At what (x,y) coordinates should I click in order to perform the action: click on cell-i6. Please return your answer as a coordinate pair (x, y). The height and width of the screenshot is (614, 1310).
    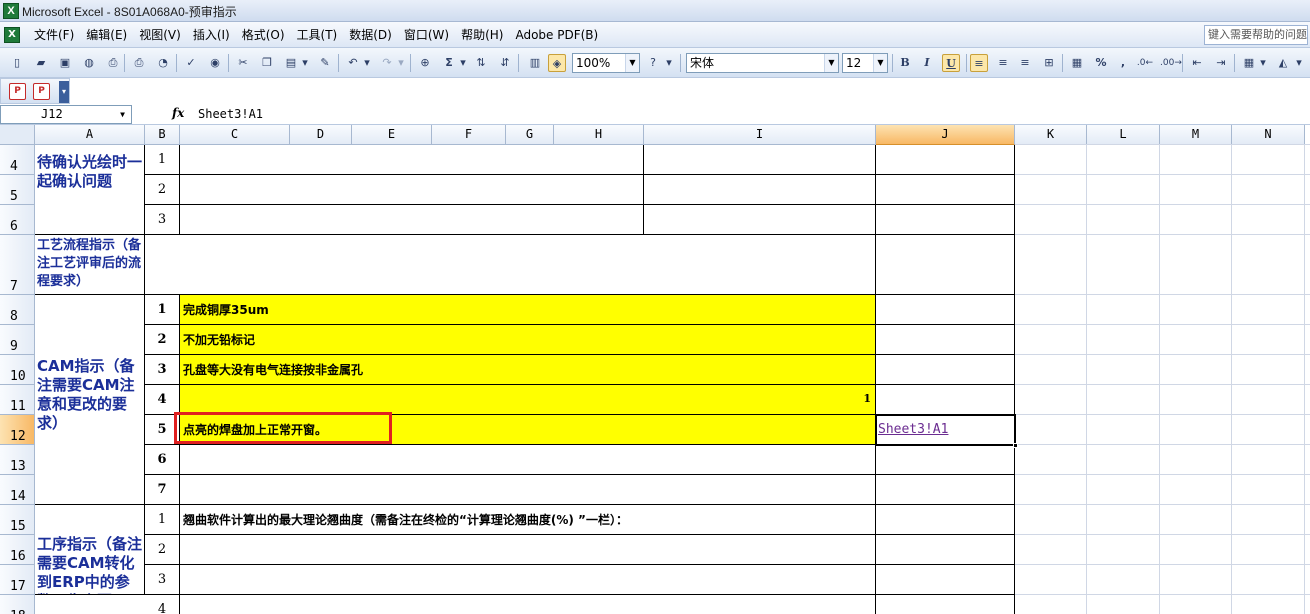
    Looking at the image, I should click on (760, 220).